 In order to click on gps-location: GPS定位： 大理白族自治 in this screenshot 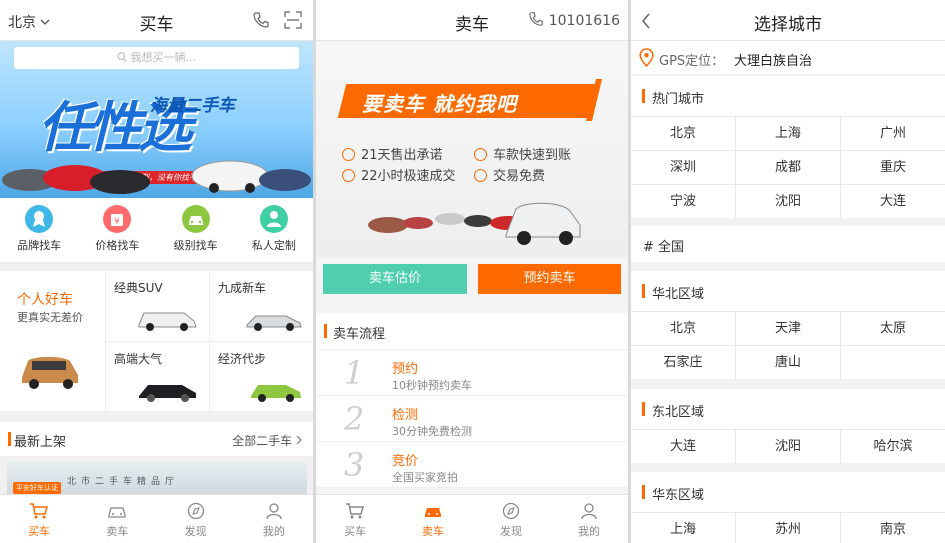, I will do `click(788, 57)`.